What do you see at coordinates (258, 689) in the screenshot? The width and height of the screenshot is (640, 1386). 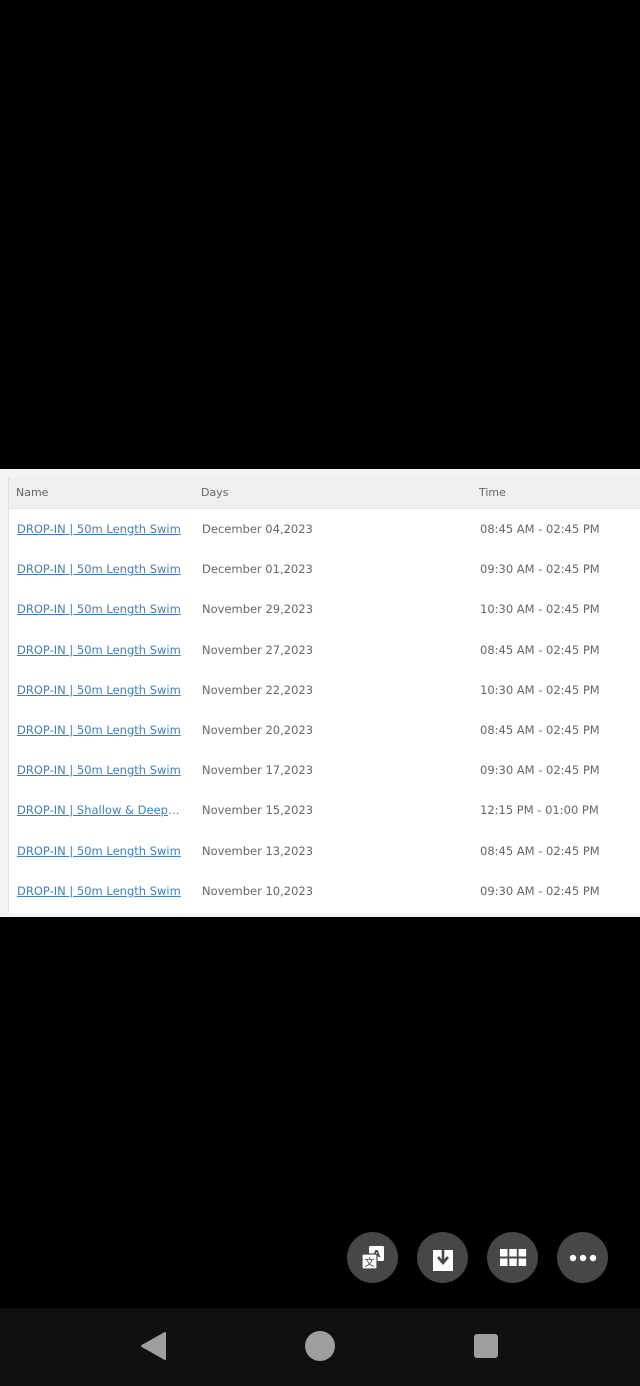 I see `session-date: November 22,2023` at bounding box center [258, 689].